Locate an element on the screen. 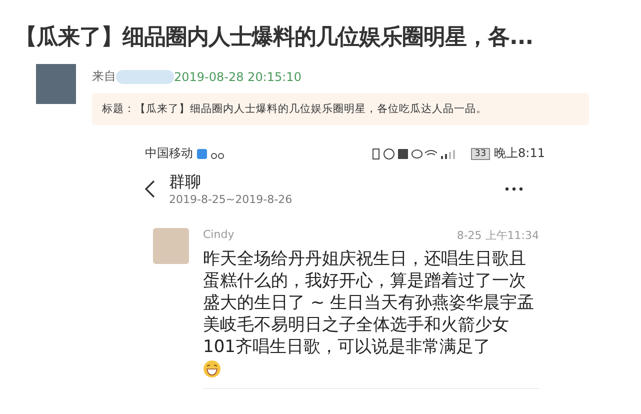  summary-box: 标题：【瓜来了】细品圈内人士爆料的几位娱乐圈明星，各位吃瓜达人品一品。 is located at coordinates (340, 109).